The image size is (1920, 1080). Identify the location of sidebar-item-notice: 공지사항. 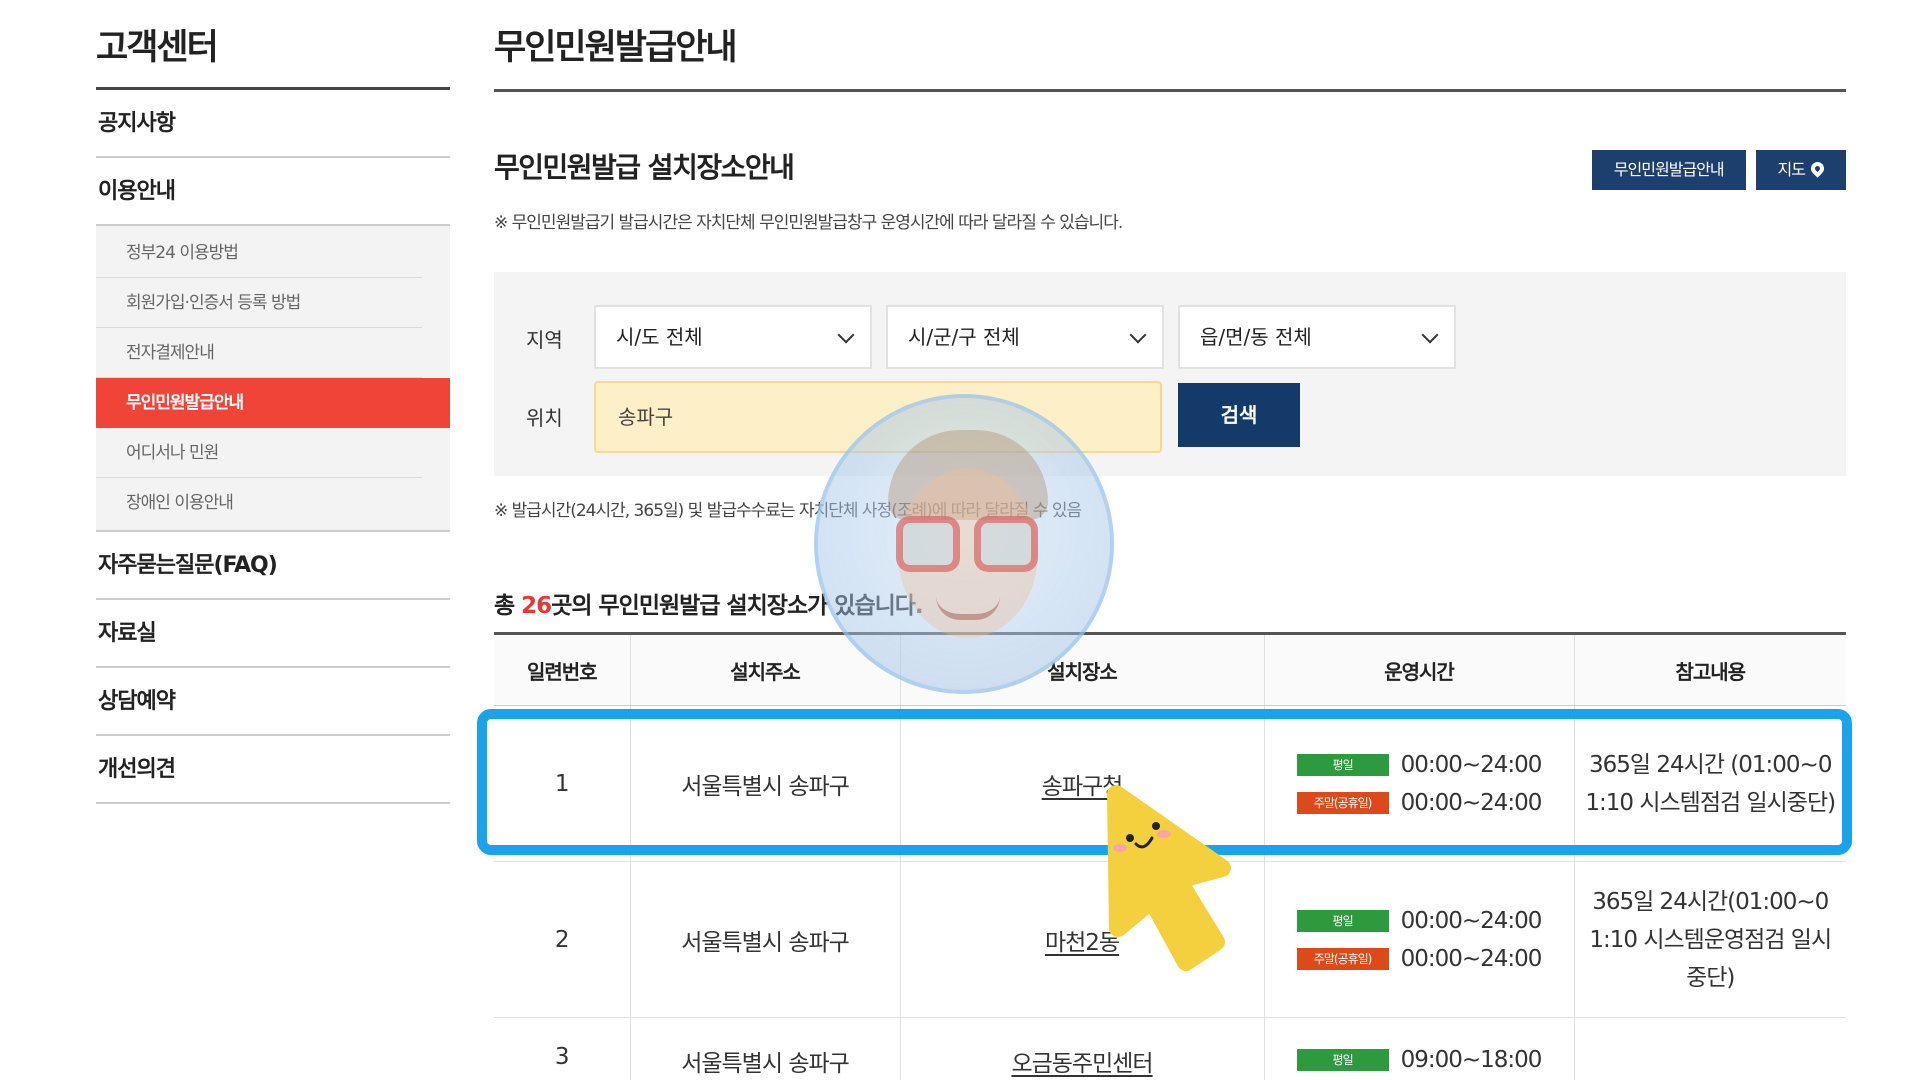
(273, 124).